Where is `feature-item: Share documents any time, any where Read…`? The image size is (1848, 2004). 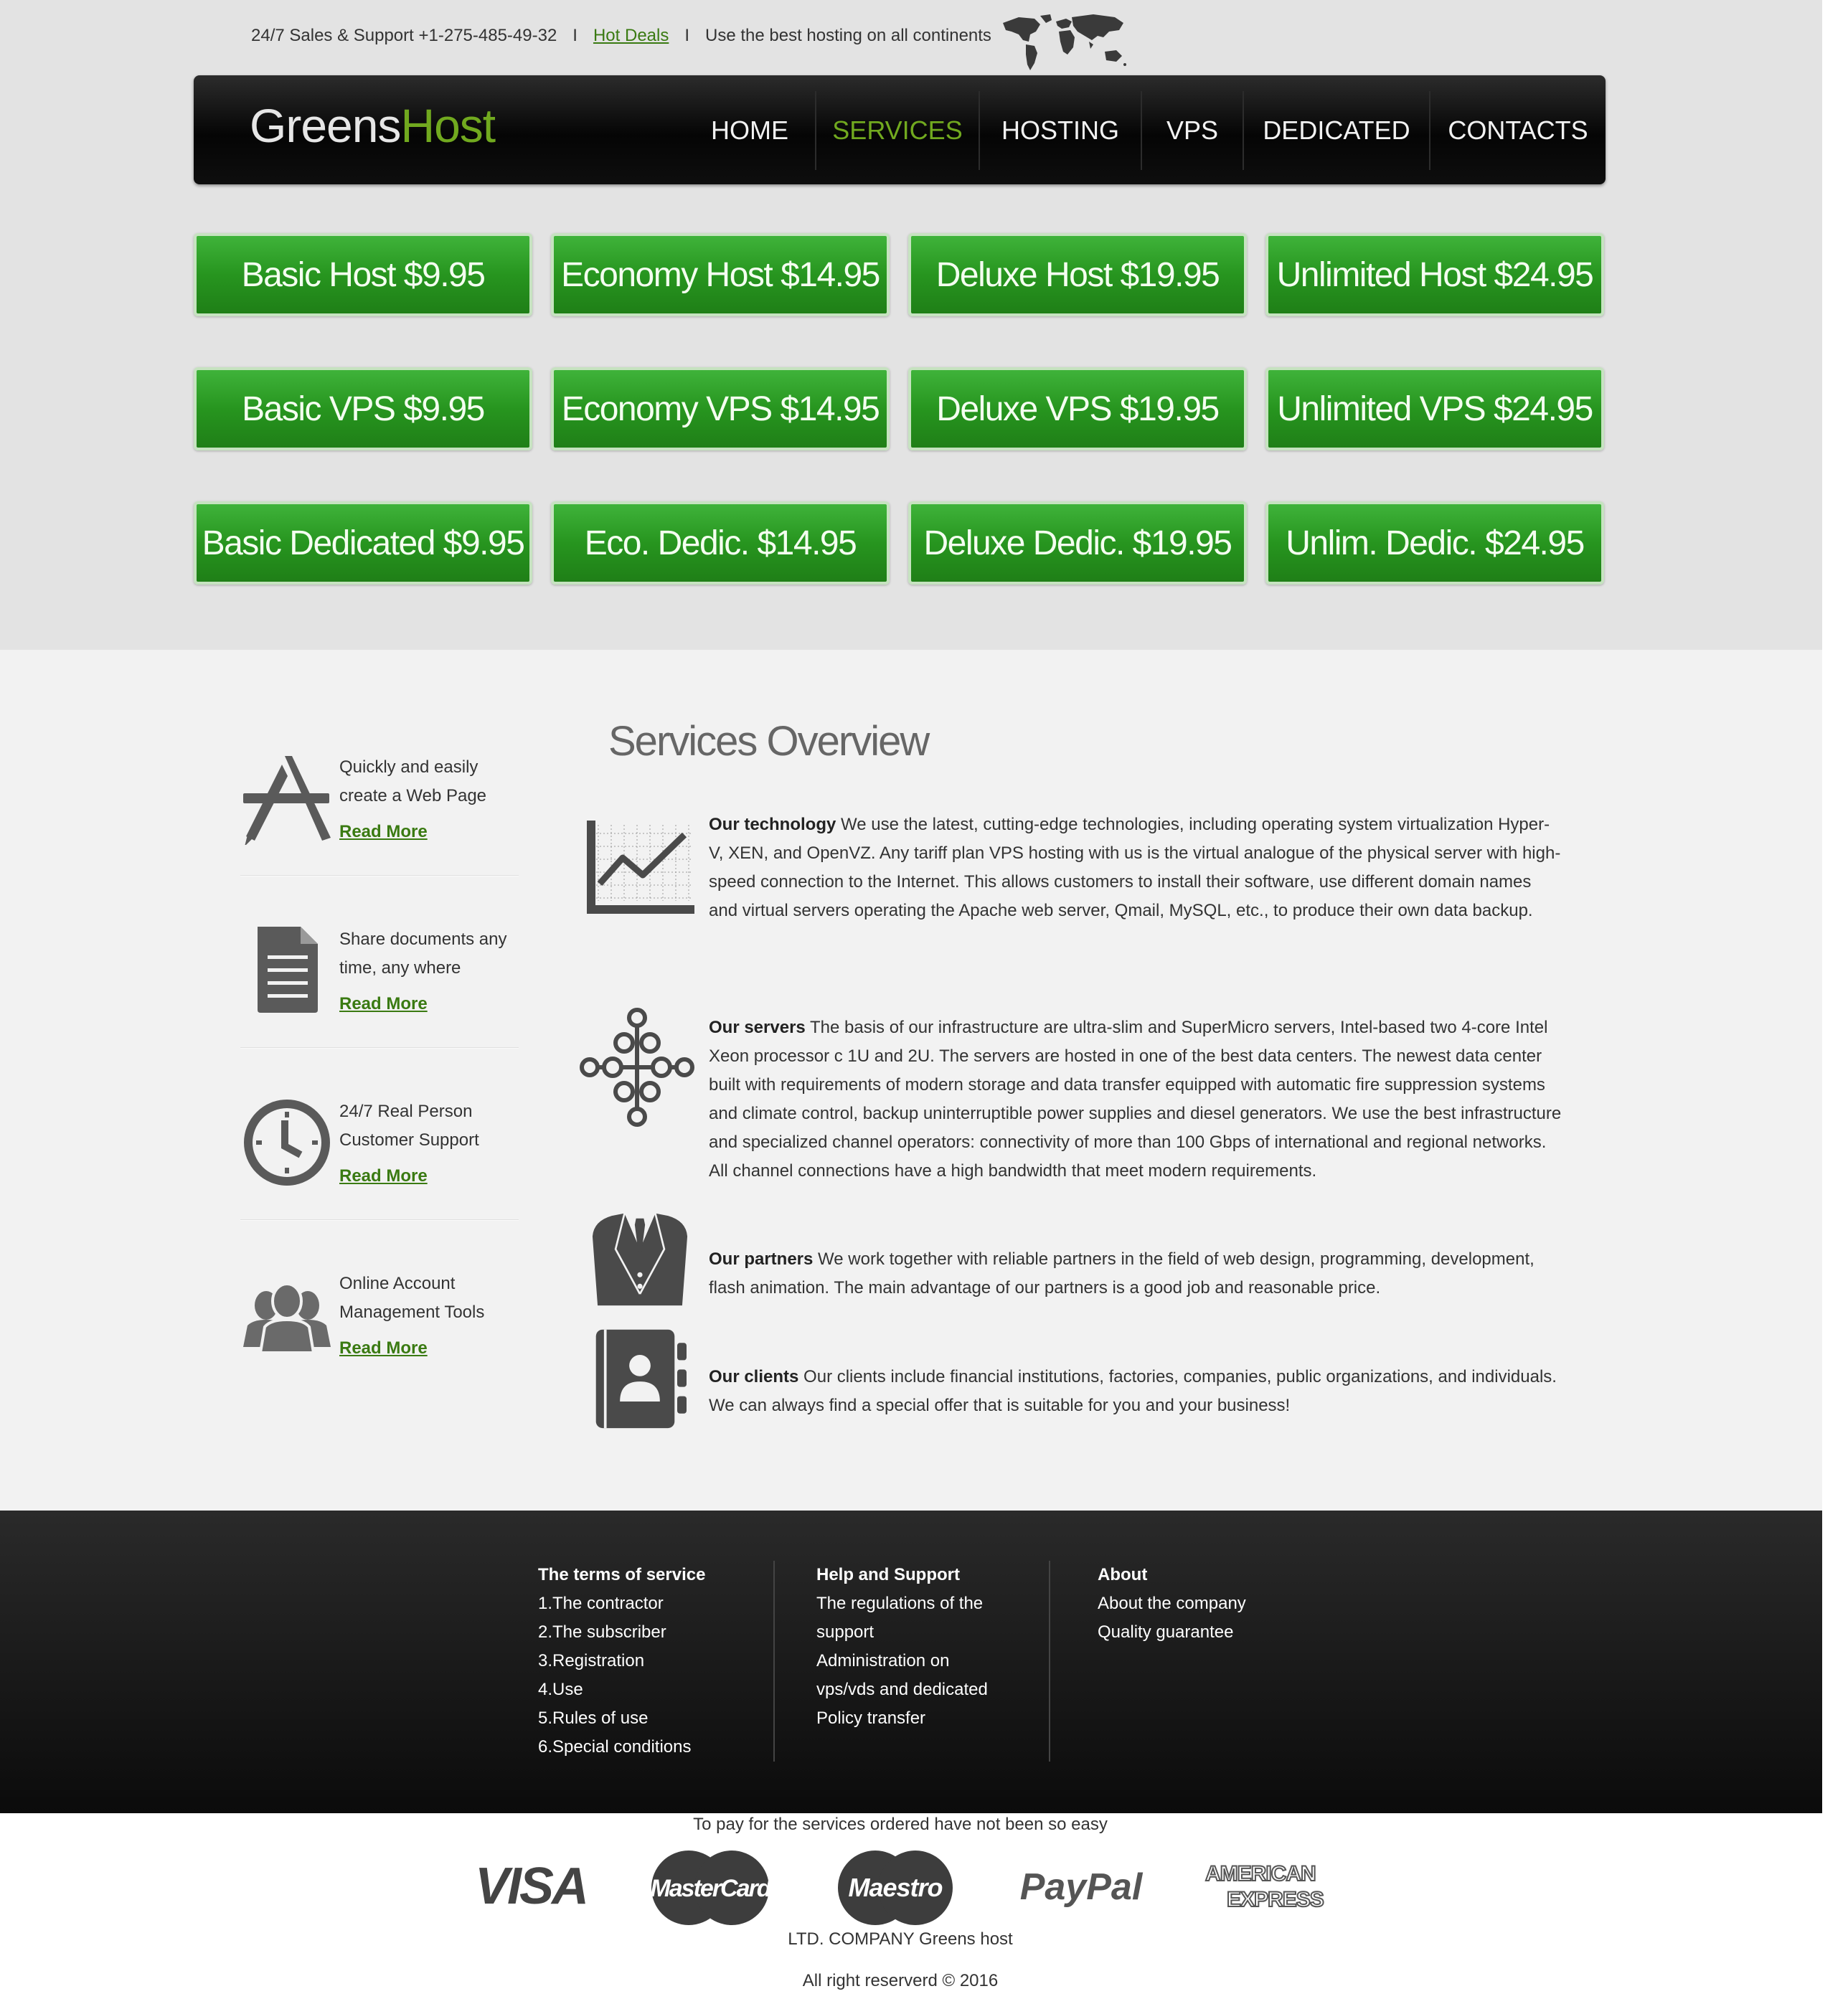 feature-item: Share documents any time, any where Read… is located at coordinates (379, 990).